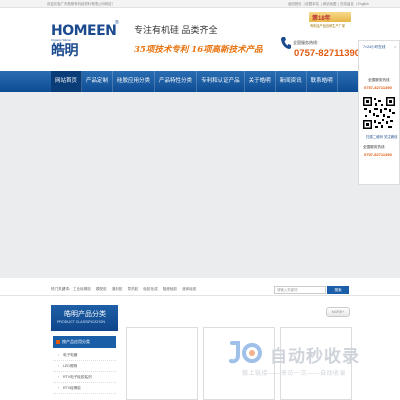 The width and height of the screenshot is (400, 400). Describe the element at coordinates (84, 388) in the screenshot. I see `sidebar-item: RTV硅橡胶` at that location.